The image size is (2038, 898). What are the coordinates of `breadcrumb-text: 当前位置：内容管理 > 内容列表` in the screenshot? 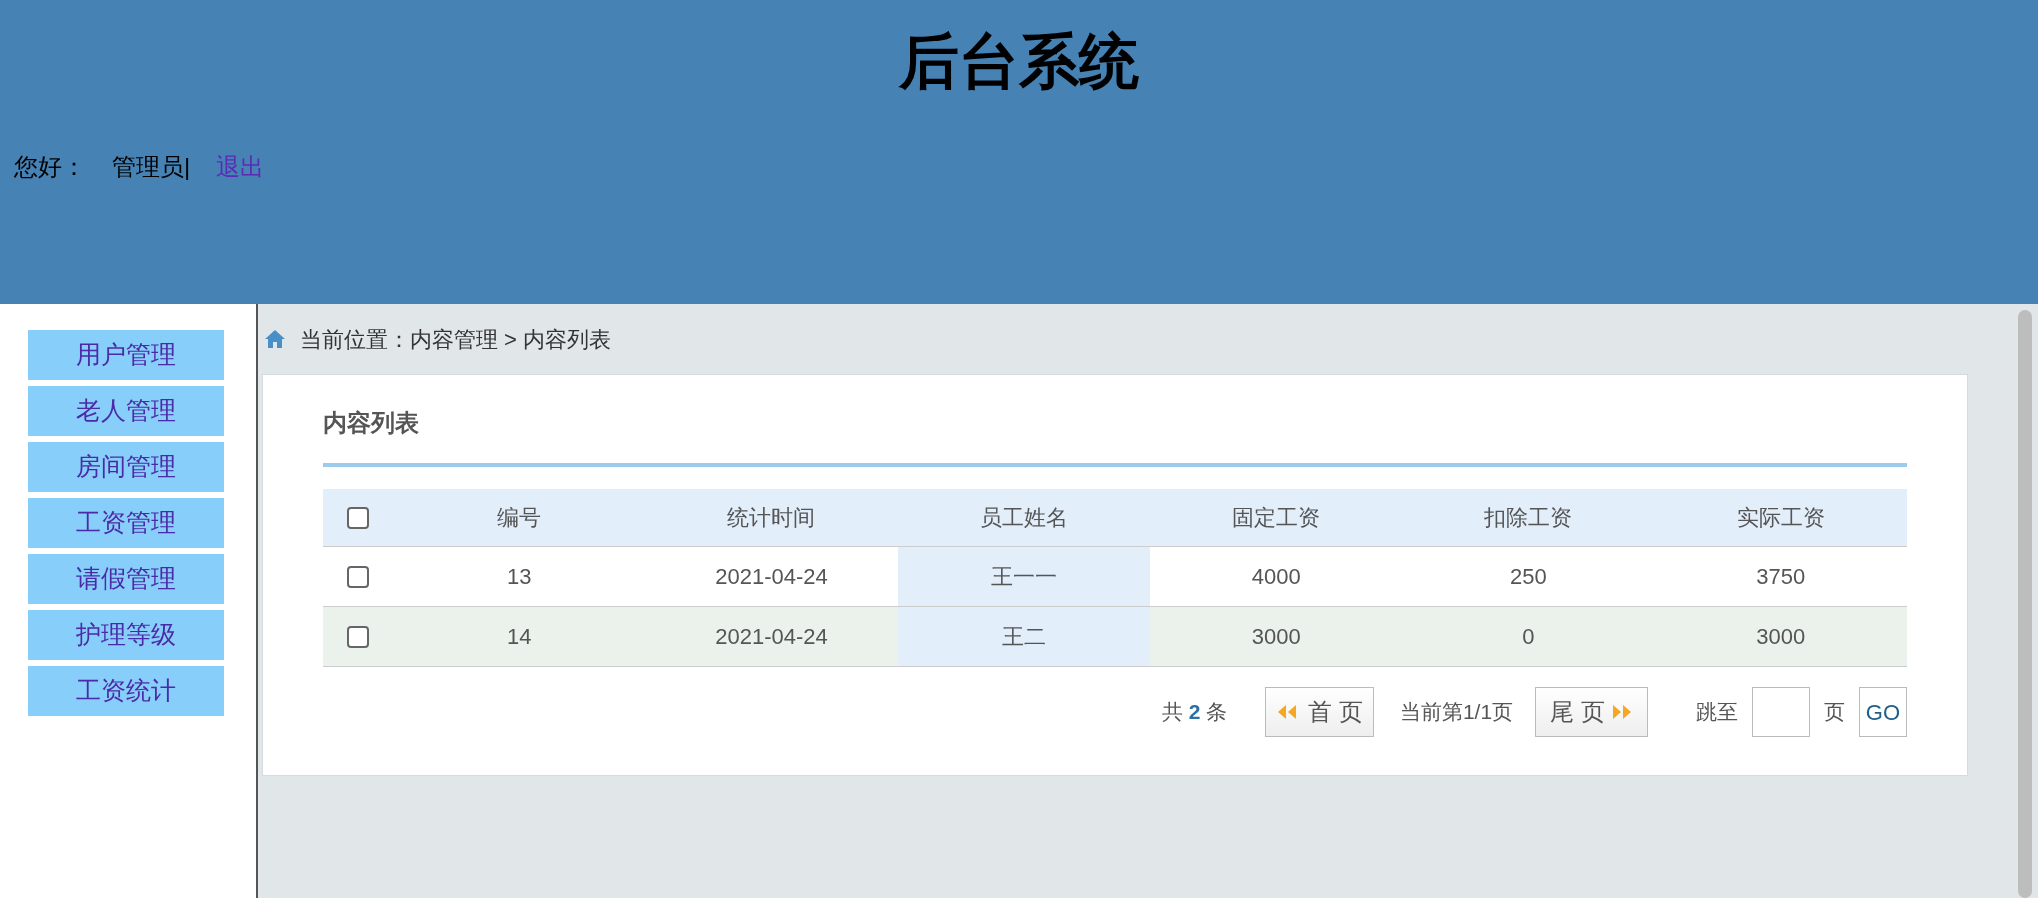 It's located at (456, 339).